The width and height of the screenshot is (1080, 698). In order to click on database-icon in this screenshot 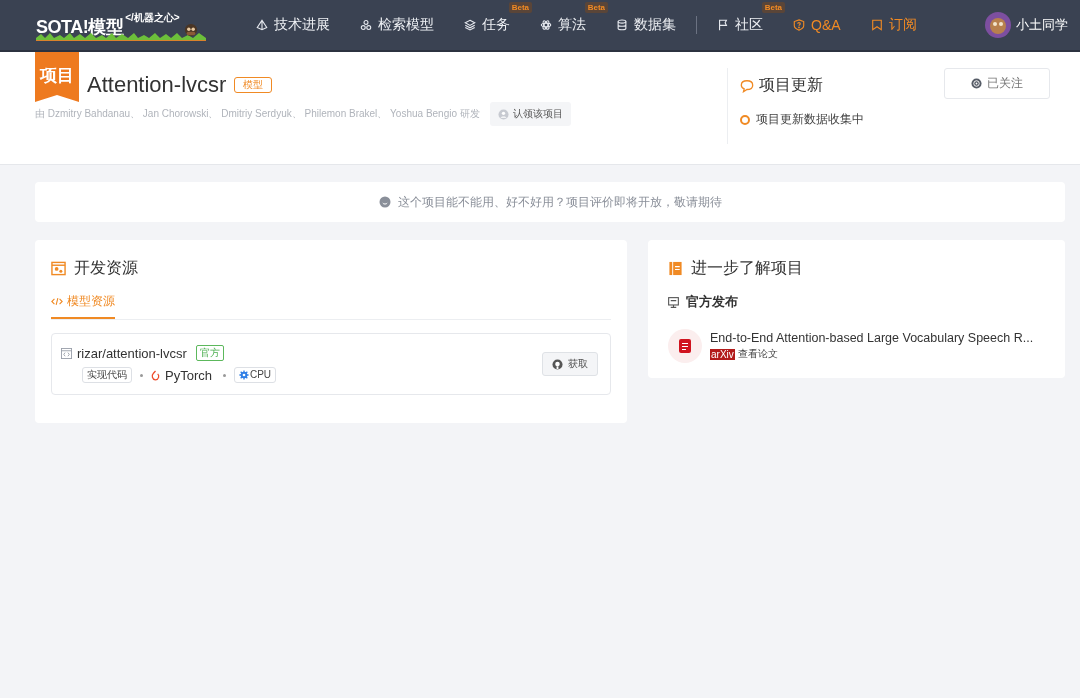, I will do `click(622, 25)`.